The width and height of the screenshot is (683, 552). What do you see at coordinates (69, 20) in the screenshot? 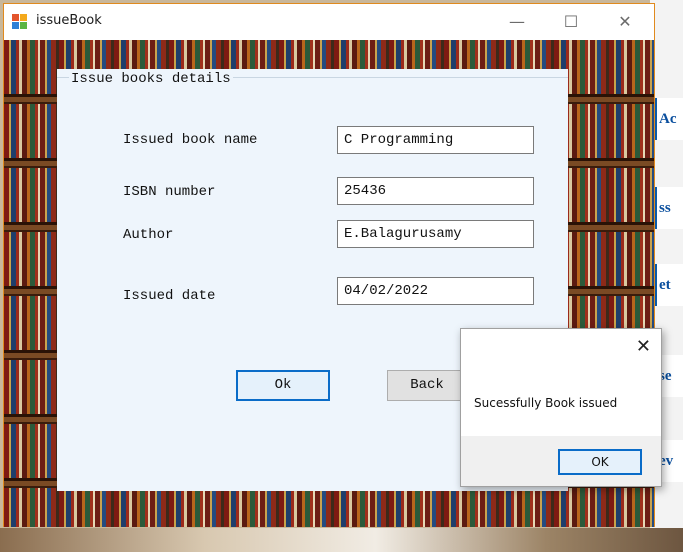
I see `window-title: issueBook` at bounding box center [69, 20].